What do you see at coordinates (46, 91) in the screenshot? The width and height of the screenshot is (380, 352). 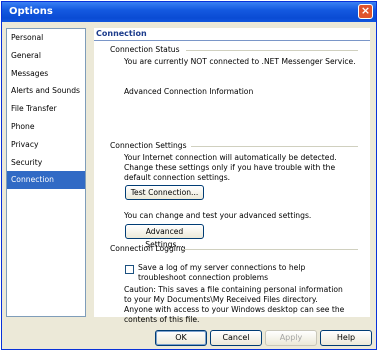 I see `sidebar-item-alerts-and-sounds: Alerts and Sounds` at bounding box center [46, 91].